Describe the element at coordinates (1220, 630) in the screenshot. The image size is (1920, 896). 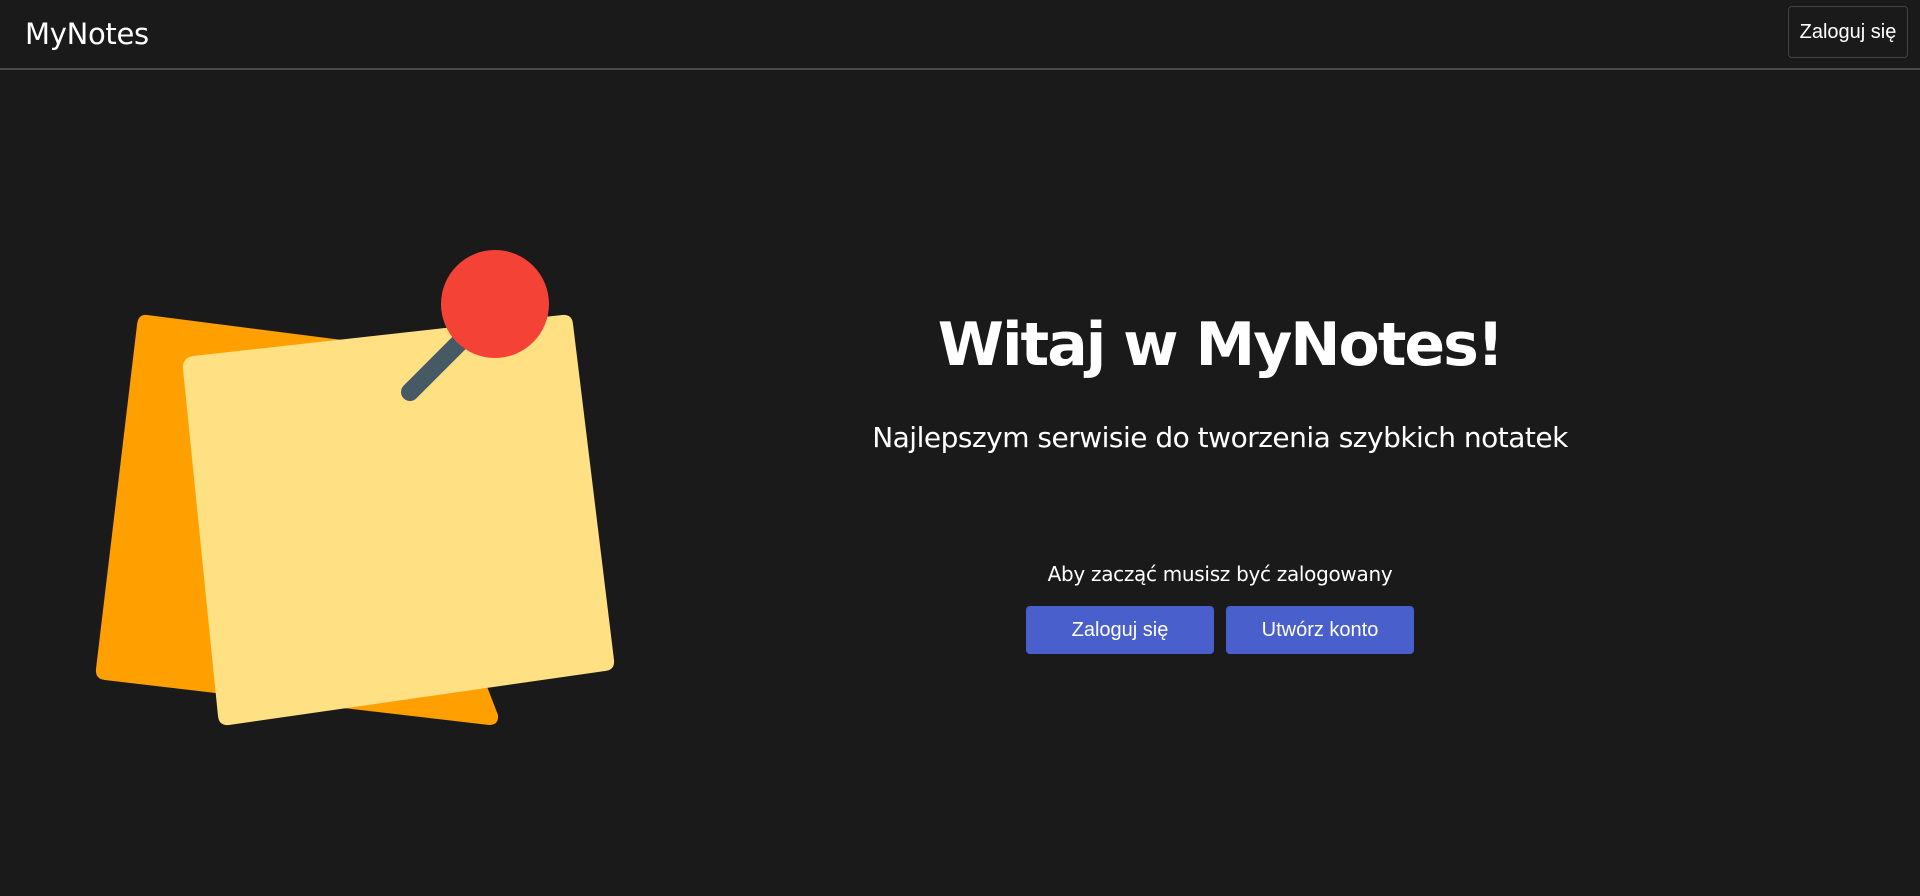
I see `hero-button-group: Zaloguj się Utwórz konto` at that location.